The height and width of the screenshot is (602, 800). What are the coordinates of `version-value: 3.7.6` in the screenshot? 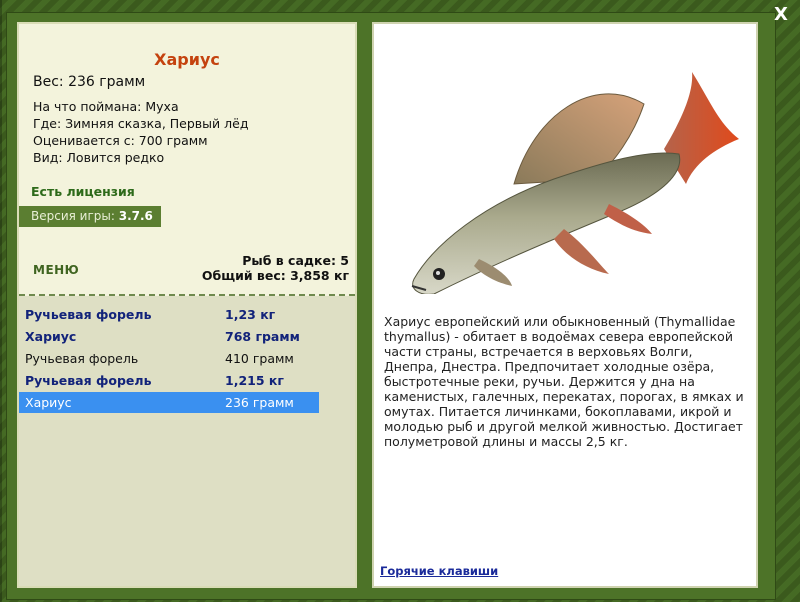 It's located at (135, 216).